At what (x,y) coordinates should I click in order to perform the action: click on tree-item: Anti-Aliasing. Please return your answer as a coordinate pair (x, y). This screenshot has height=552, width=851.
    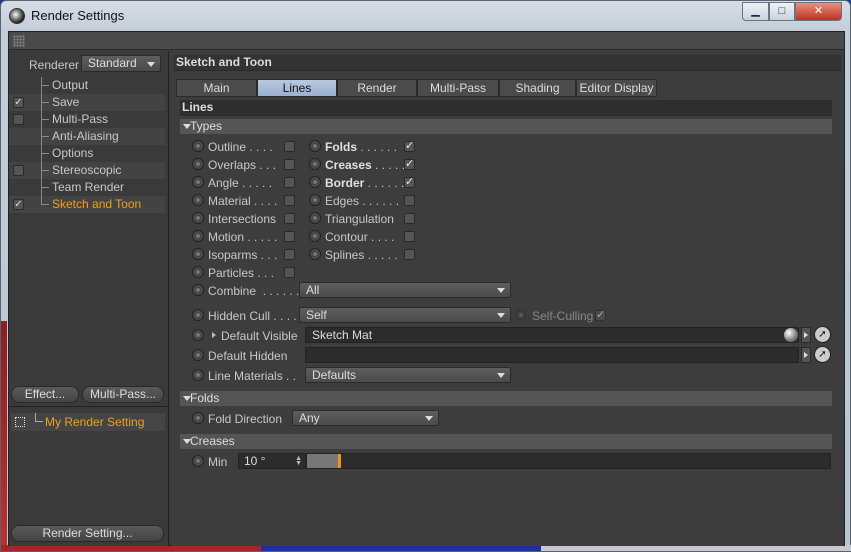
    Looking at the image, I should click on (87, 136).